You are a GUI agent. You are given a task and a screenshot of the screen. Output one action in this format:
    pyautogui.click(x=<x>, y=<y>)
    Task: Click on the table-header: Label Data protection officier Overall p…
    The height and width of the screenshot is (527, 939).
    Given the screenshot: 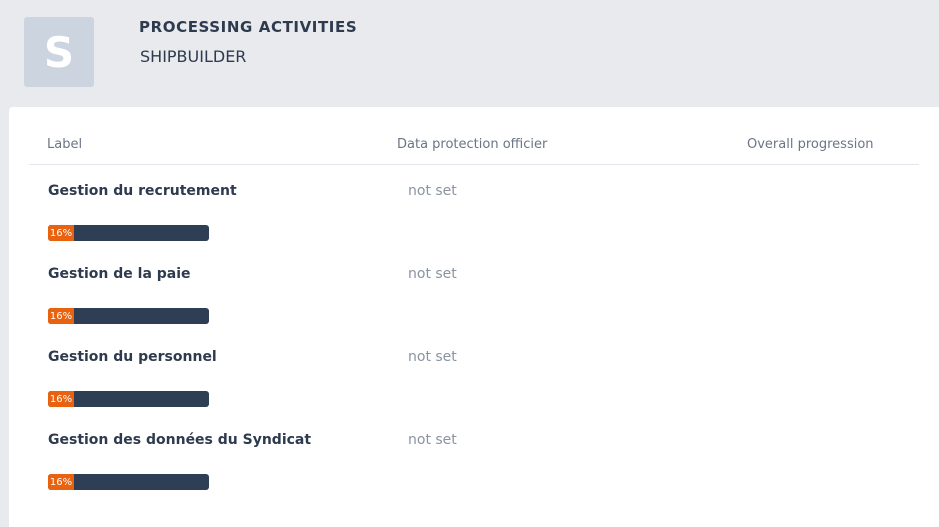 What is the action you would take?
    pyautogui.click(x=474, y=136)
    